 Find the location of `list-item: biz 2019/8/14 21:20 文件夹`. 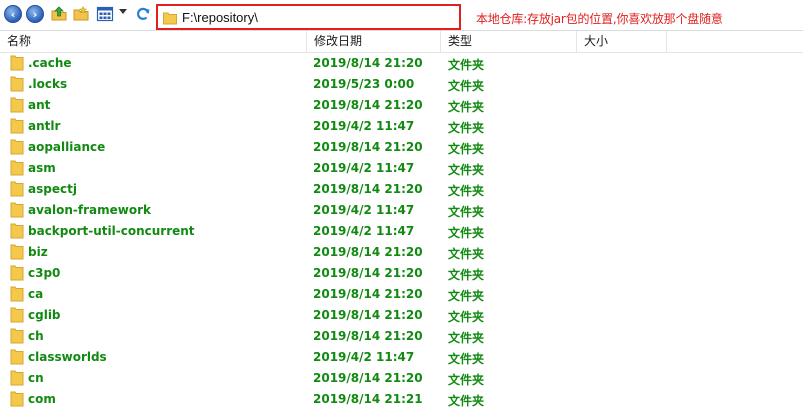

list-item: biz 2019/8/14 21:20 文件夹 is located at coordinates (401, 252).